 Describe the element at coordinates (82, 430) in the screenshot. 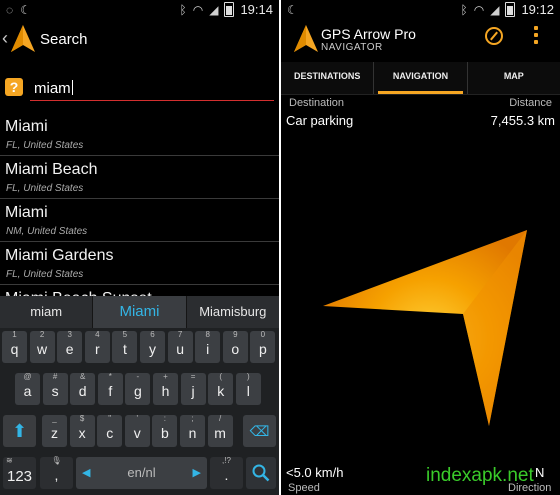

I see `key-x: $ x` at that location.